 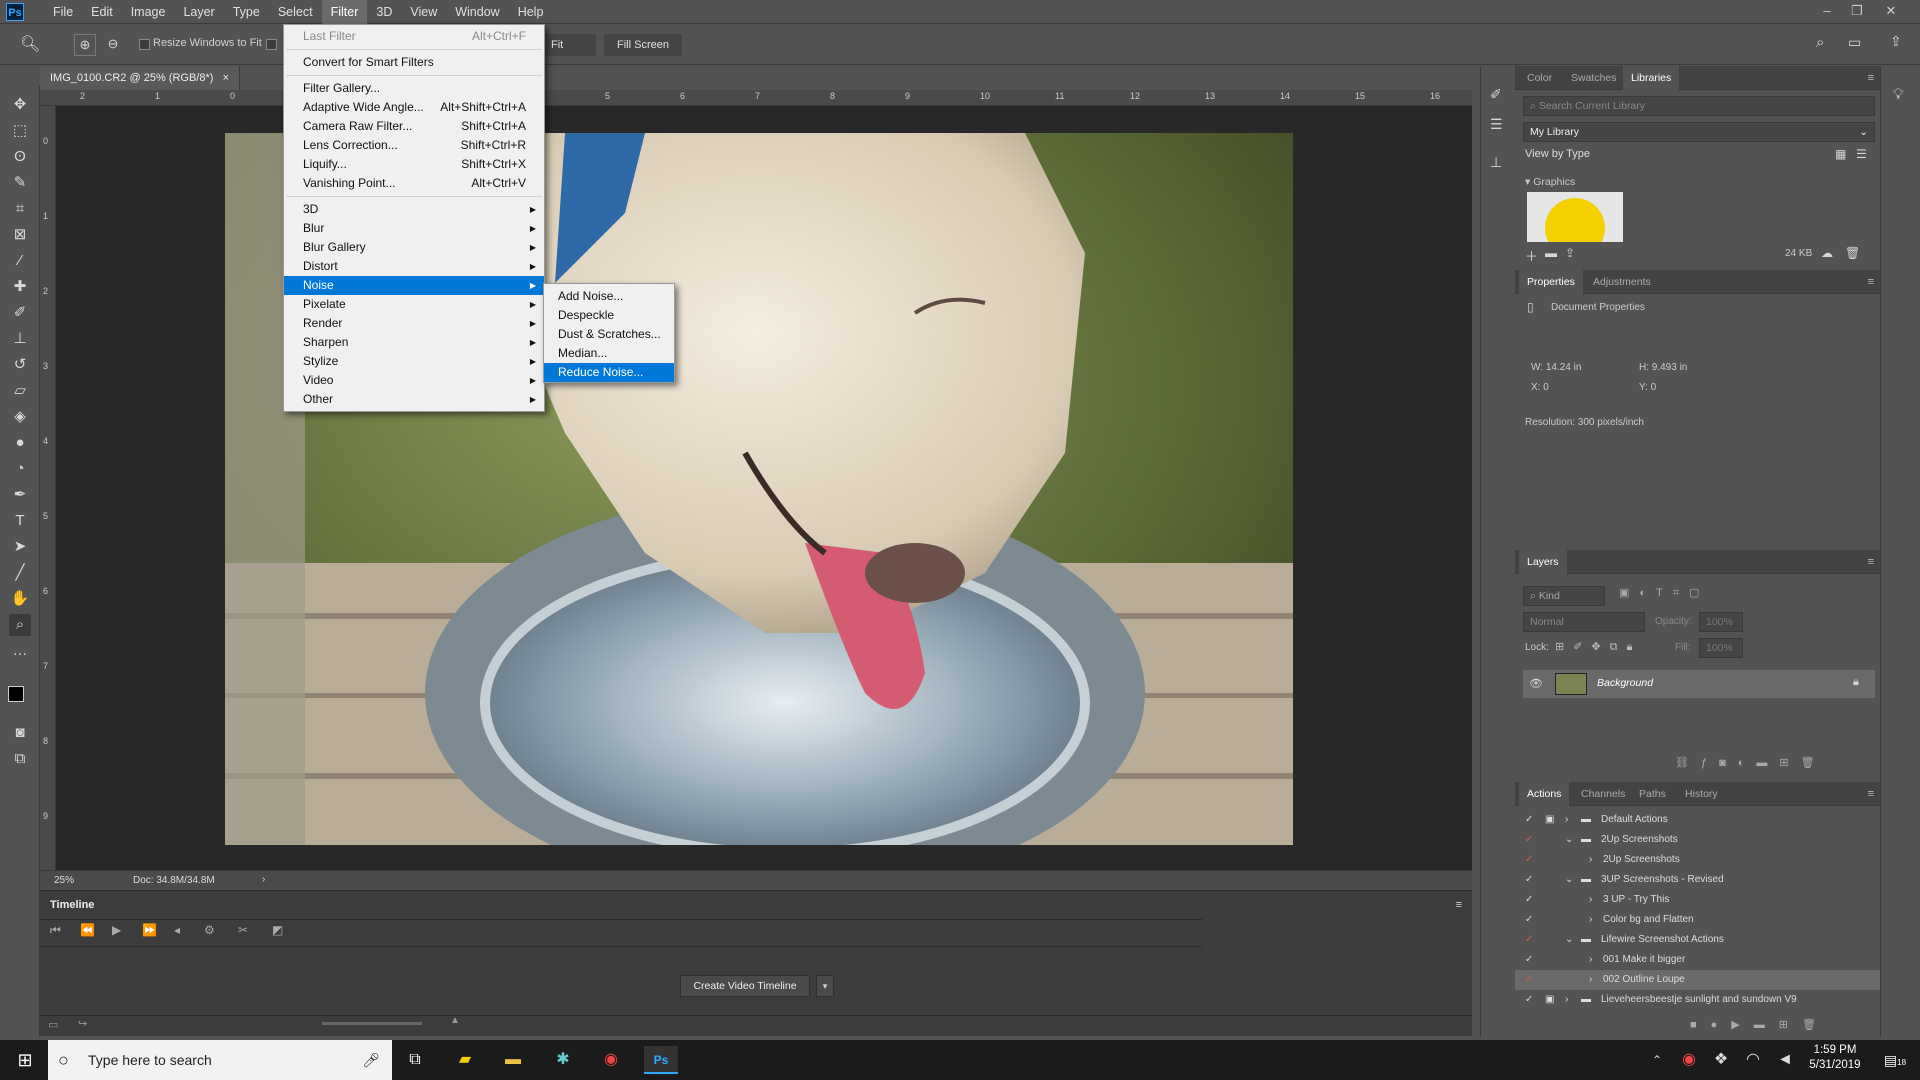 I want to click on action-row: ✓ › 001 Make it bigger, so click(x=1697, y=960).